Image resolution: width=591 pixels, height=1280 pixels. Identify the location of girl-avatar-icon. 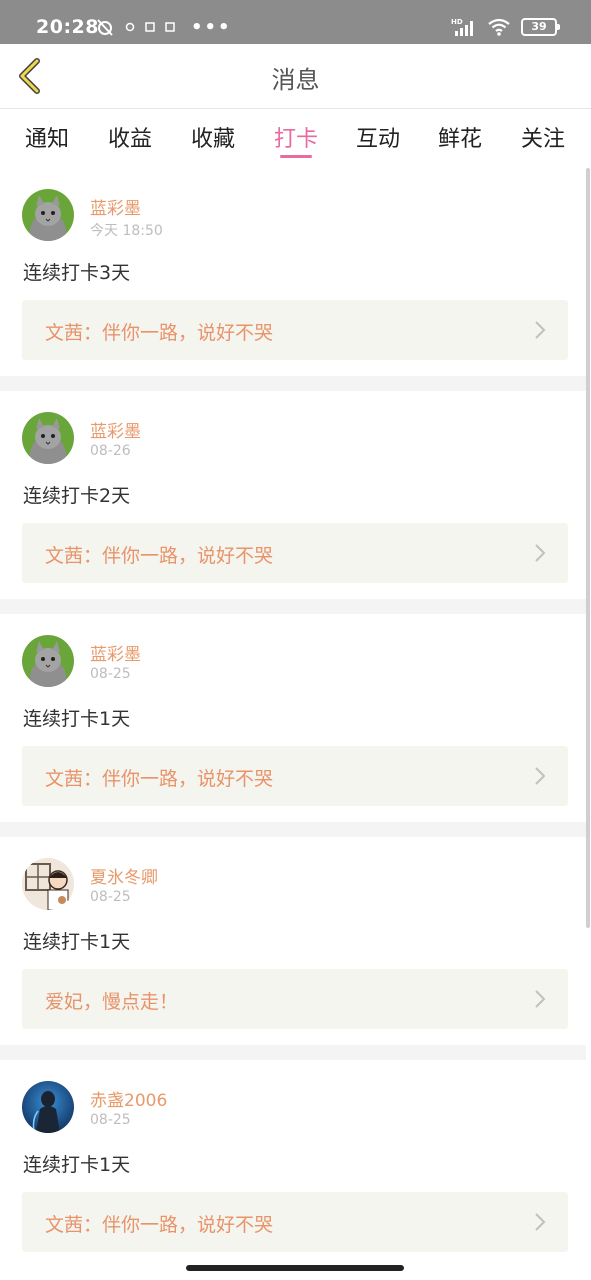
(48, 884).